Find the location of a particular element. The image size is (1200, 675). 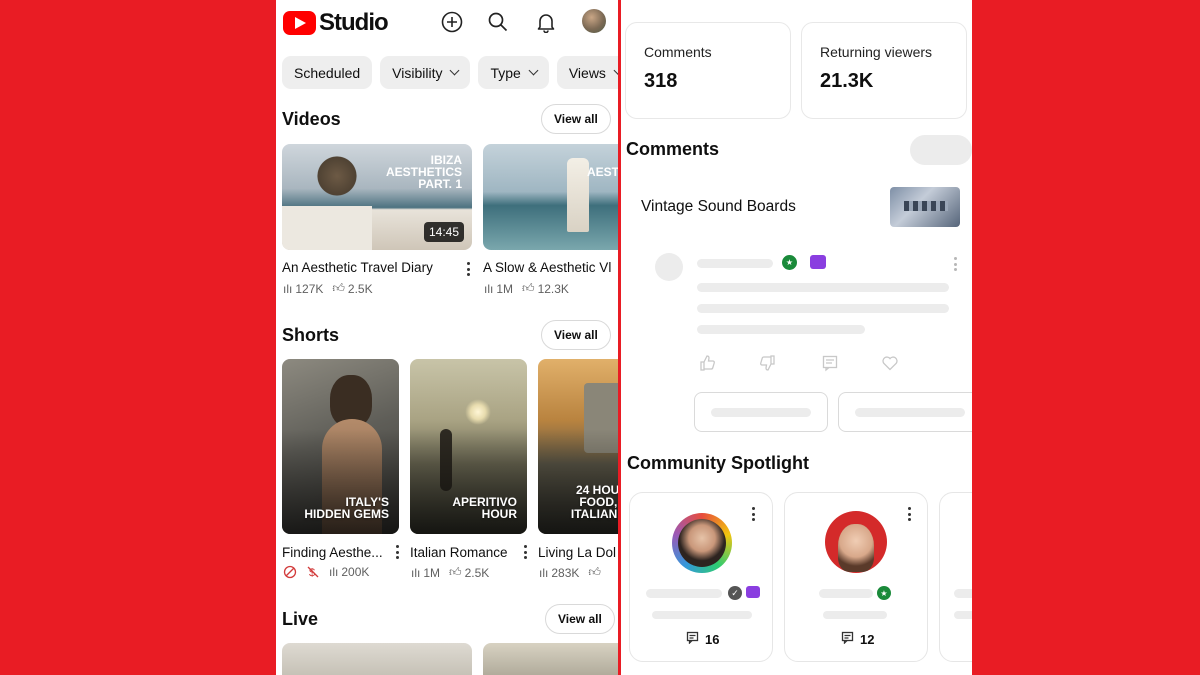

fan-name-placeholder is located at coordinates (684, 593).